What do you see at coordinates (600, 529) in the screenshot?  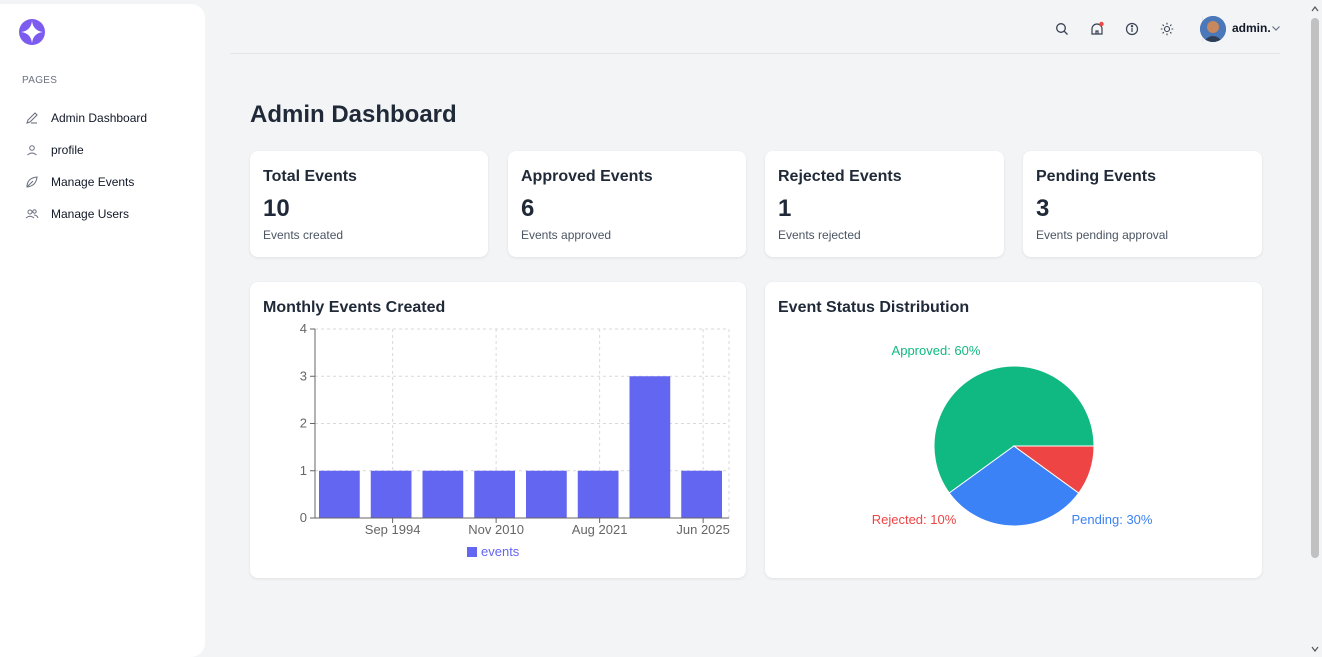 I see `x-tick-label: Aug 2021` at bounding box center [600, 529].